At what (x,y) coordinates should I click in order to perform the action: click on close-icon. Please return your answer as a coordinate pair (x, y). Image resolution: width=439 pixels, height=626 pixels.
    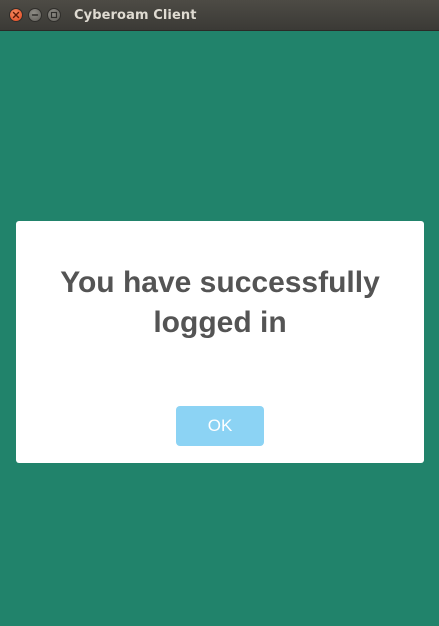
    Looking at the image, I should click on (16, 15).